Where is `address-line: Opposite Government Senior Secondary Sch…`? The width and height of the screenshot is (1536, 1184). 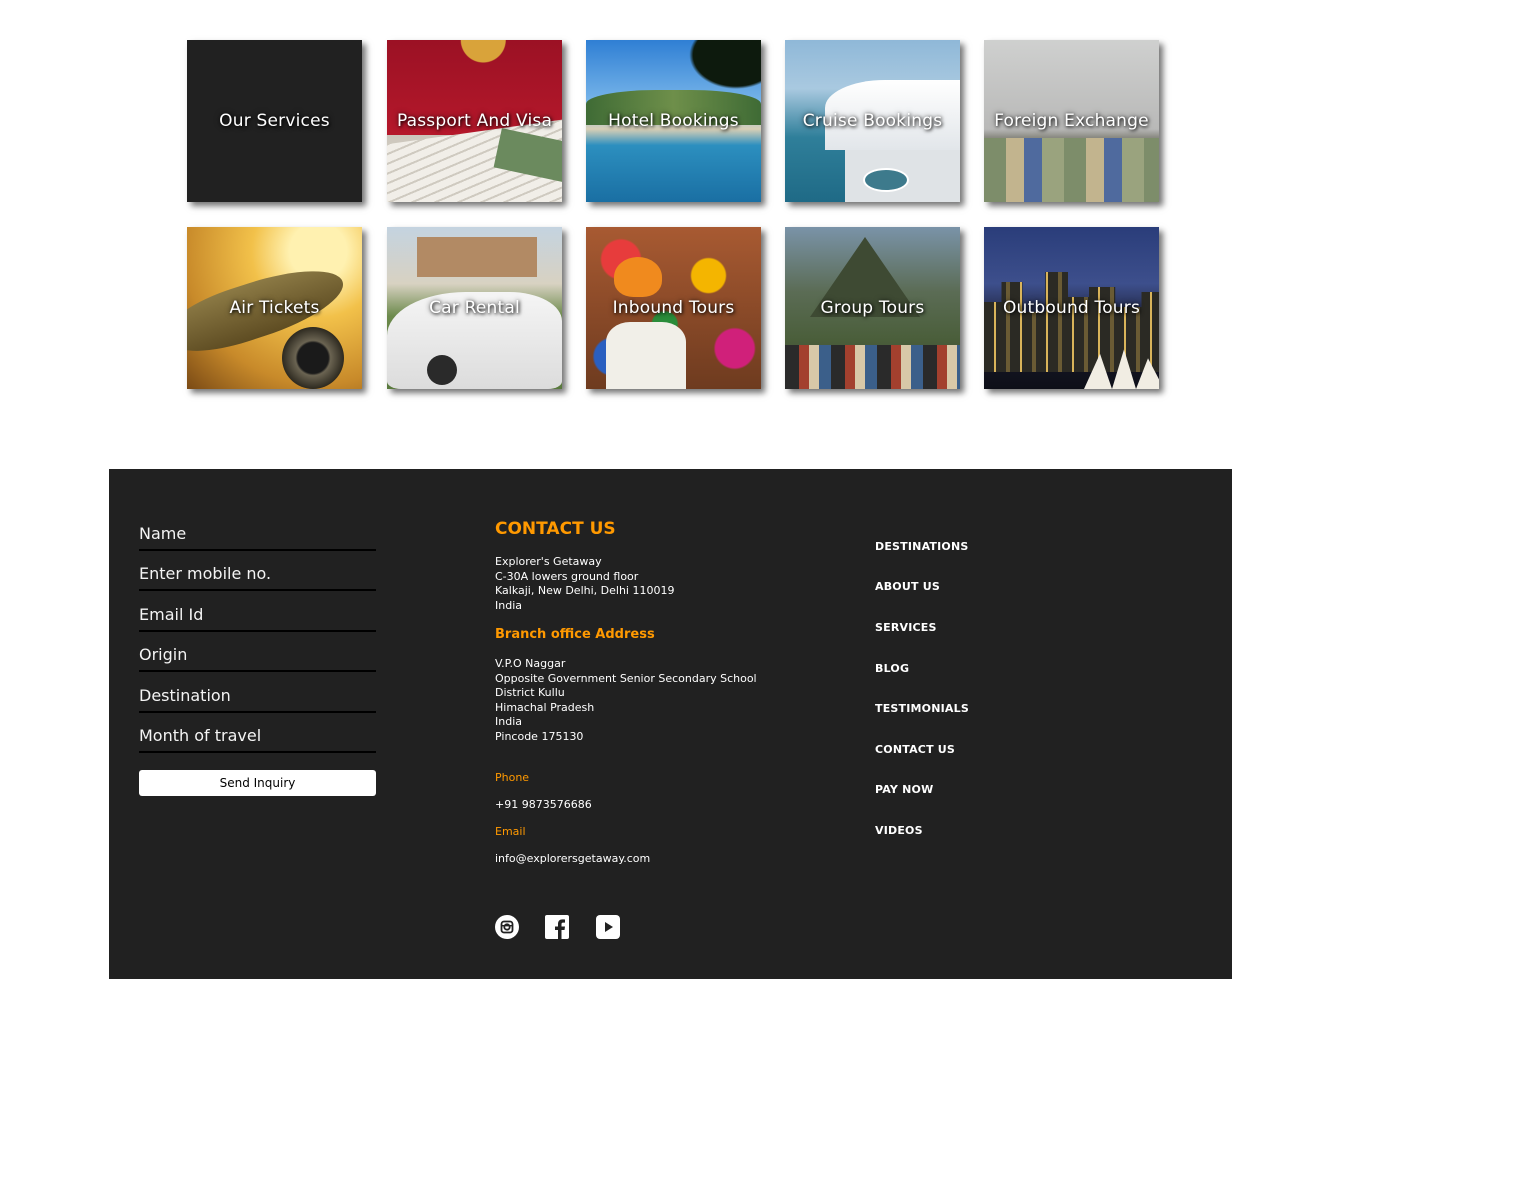 address-line: Opposite Government Senior Secondary Sch… is located at coordinates (626, 678).